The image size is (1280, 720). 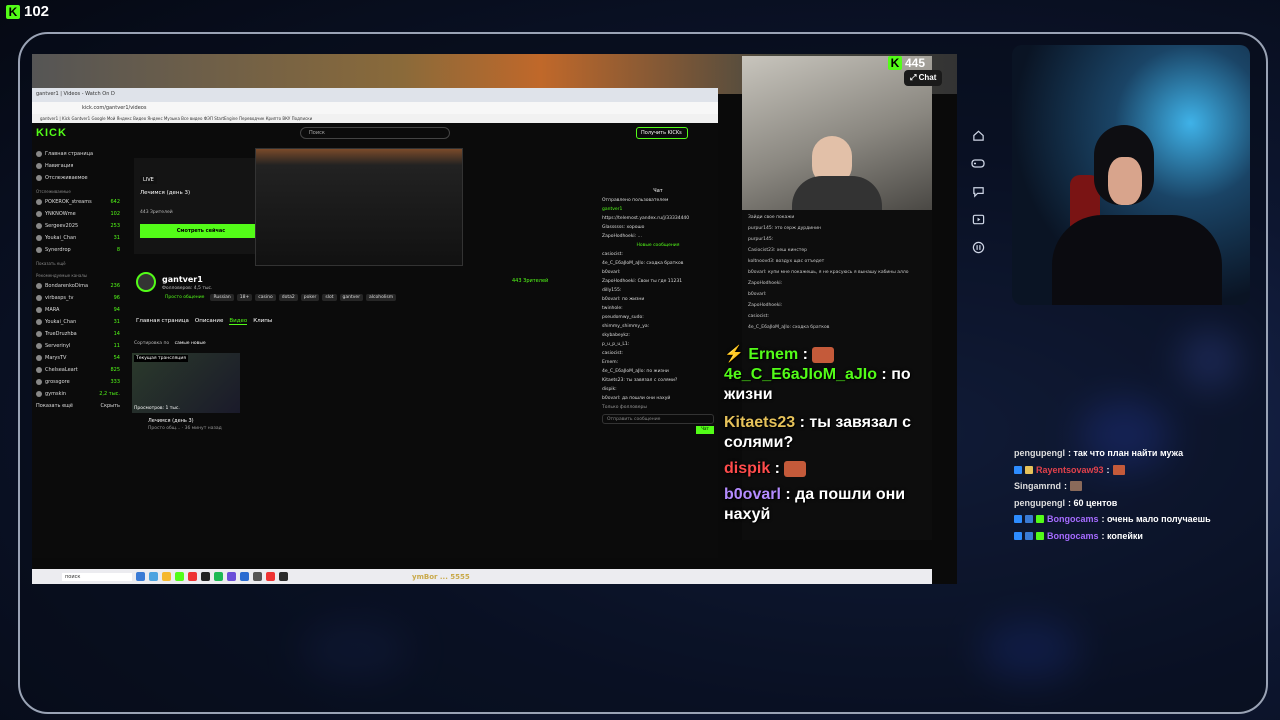 What do you see at coordinates (1029, 469) in the screenshot?
I see `crown-badge-icon` at bounding box center [1029, 469].